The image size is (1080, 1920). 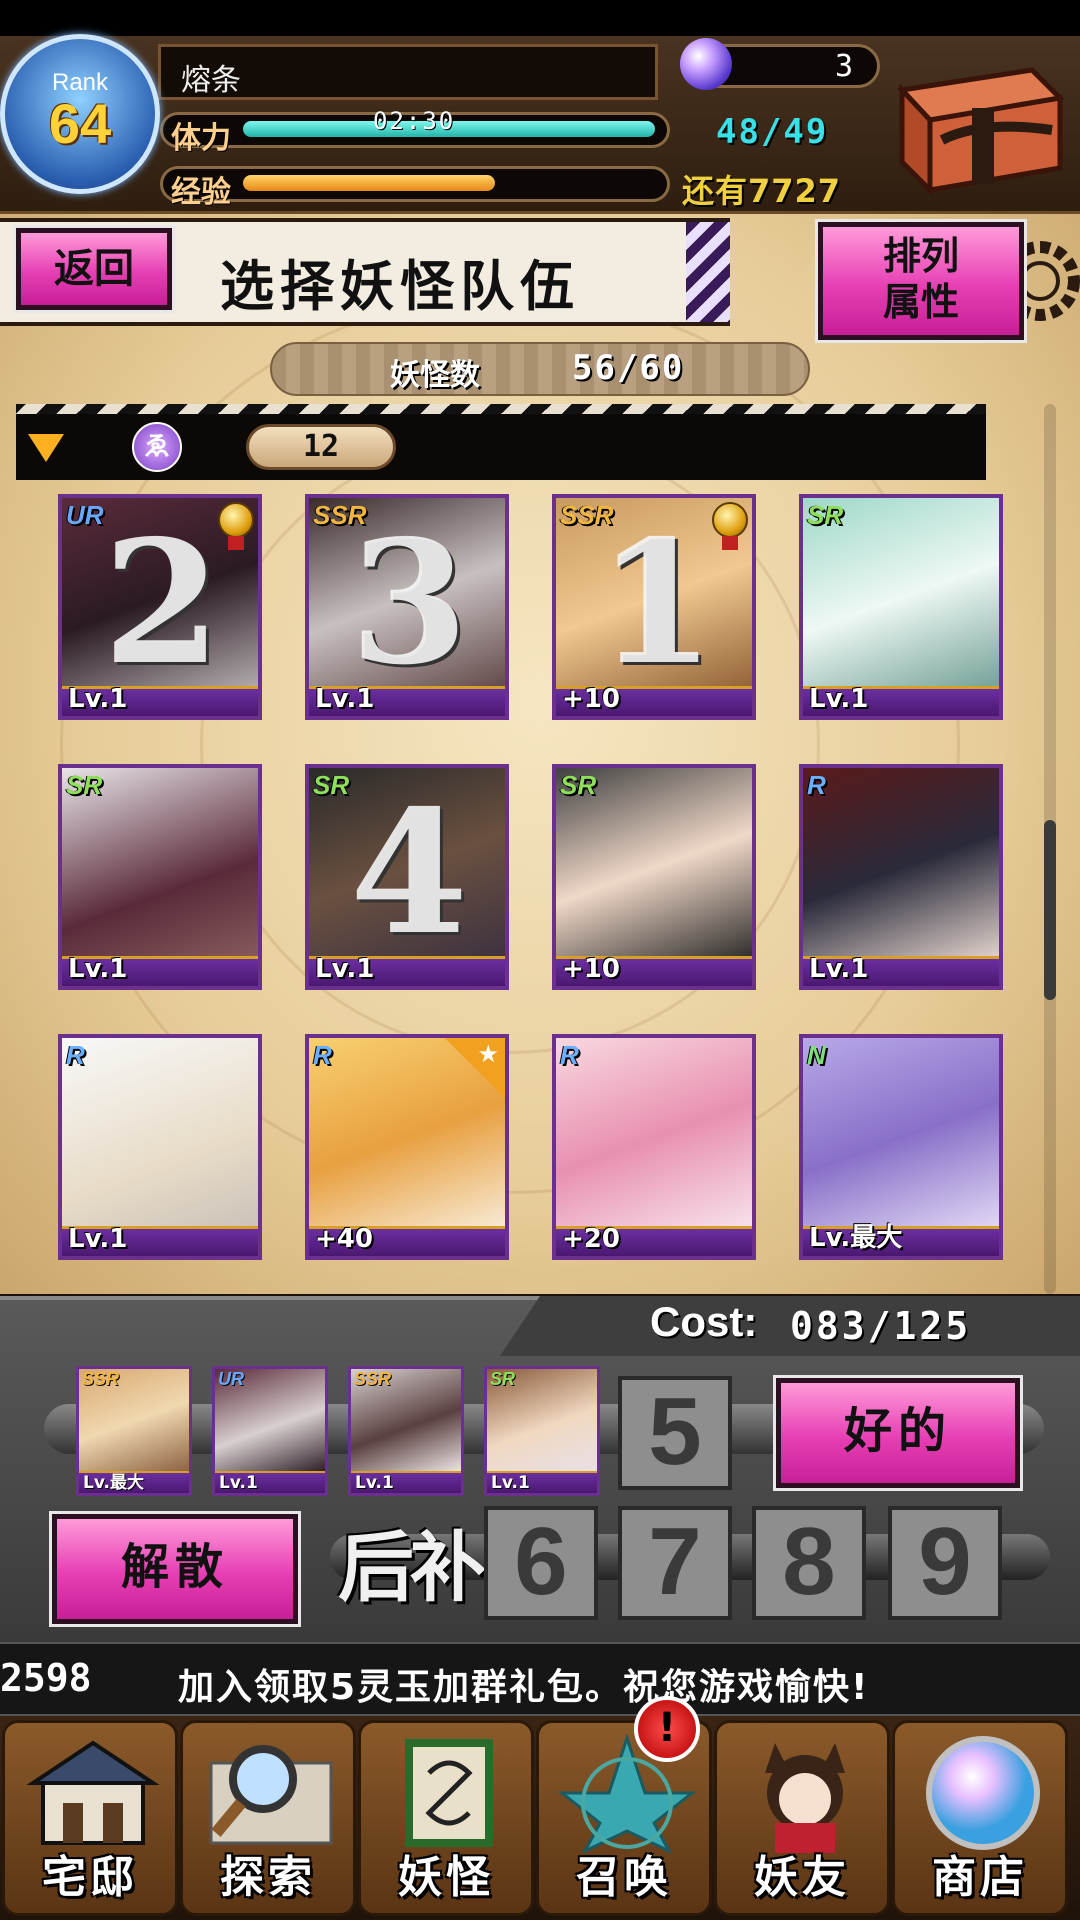 What do you see at coordinates (93, 1792) in the screenshot?
I see `mansion-icon` at bounding box center [93, 1792].